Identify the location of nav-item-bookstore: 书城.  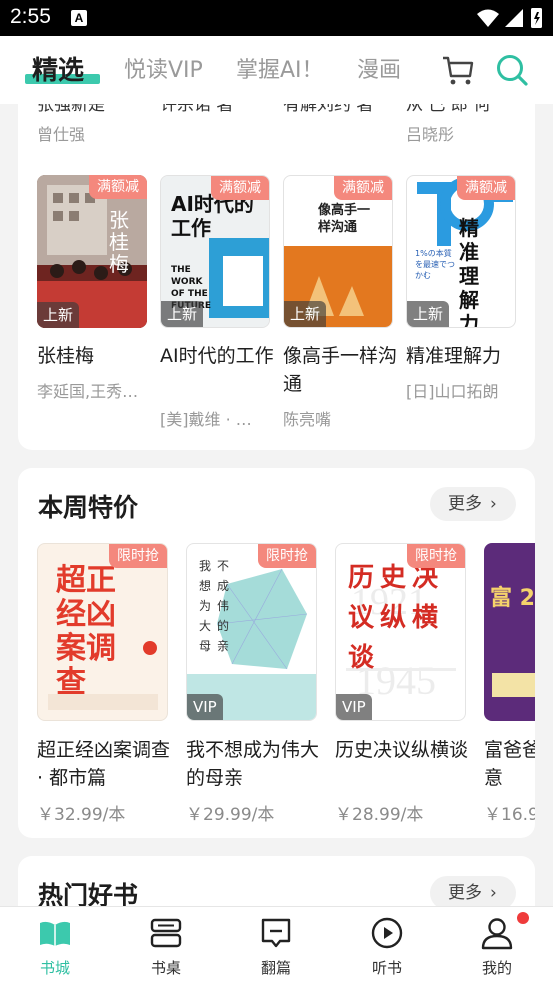
(55, 946).